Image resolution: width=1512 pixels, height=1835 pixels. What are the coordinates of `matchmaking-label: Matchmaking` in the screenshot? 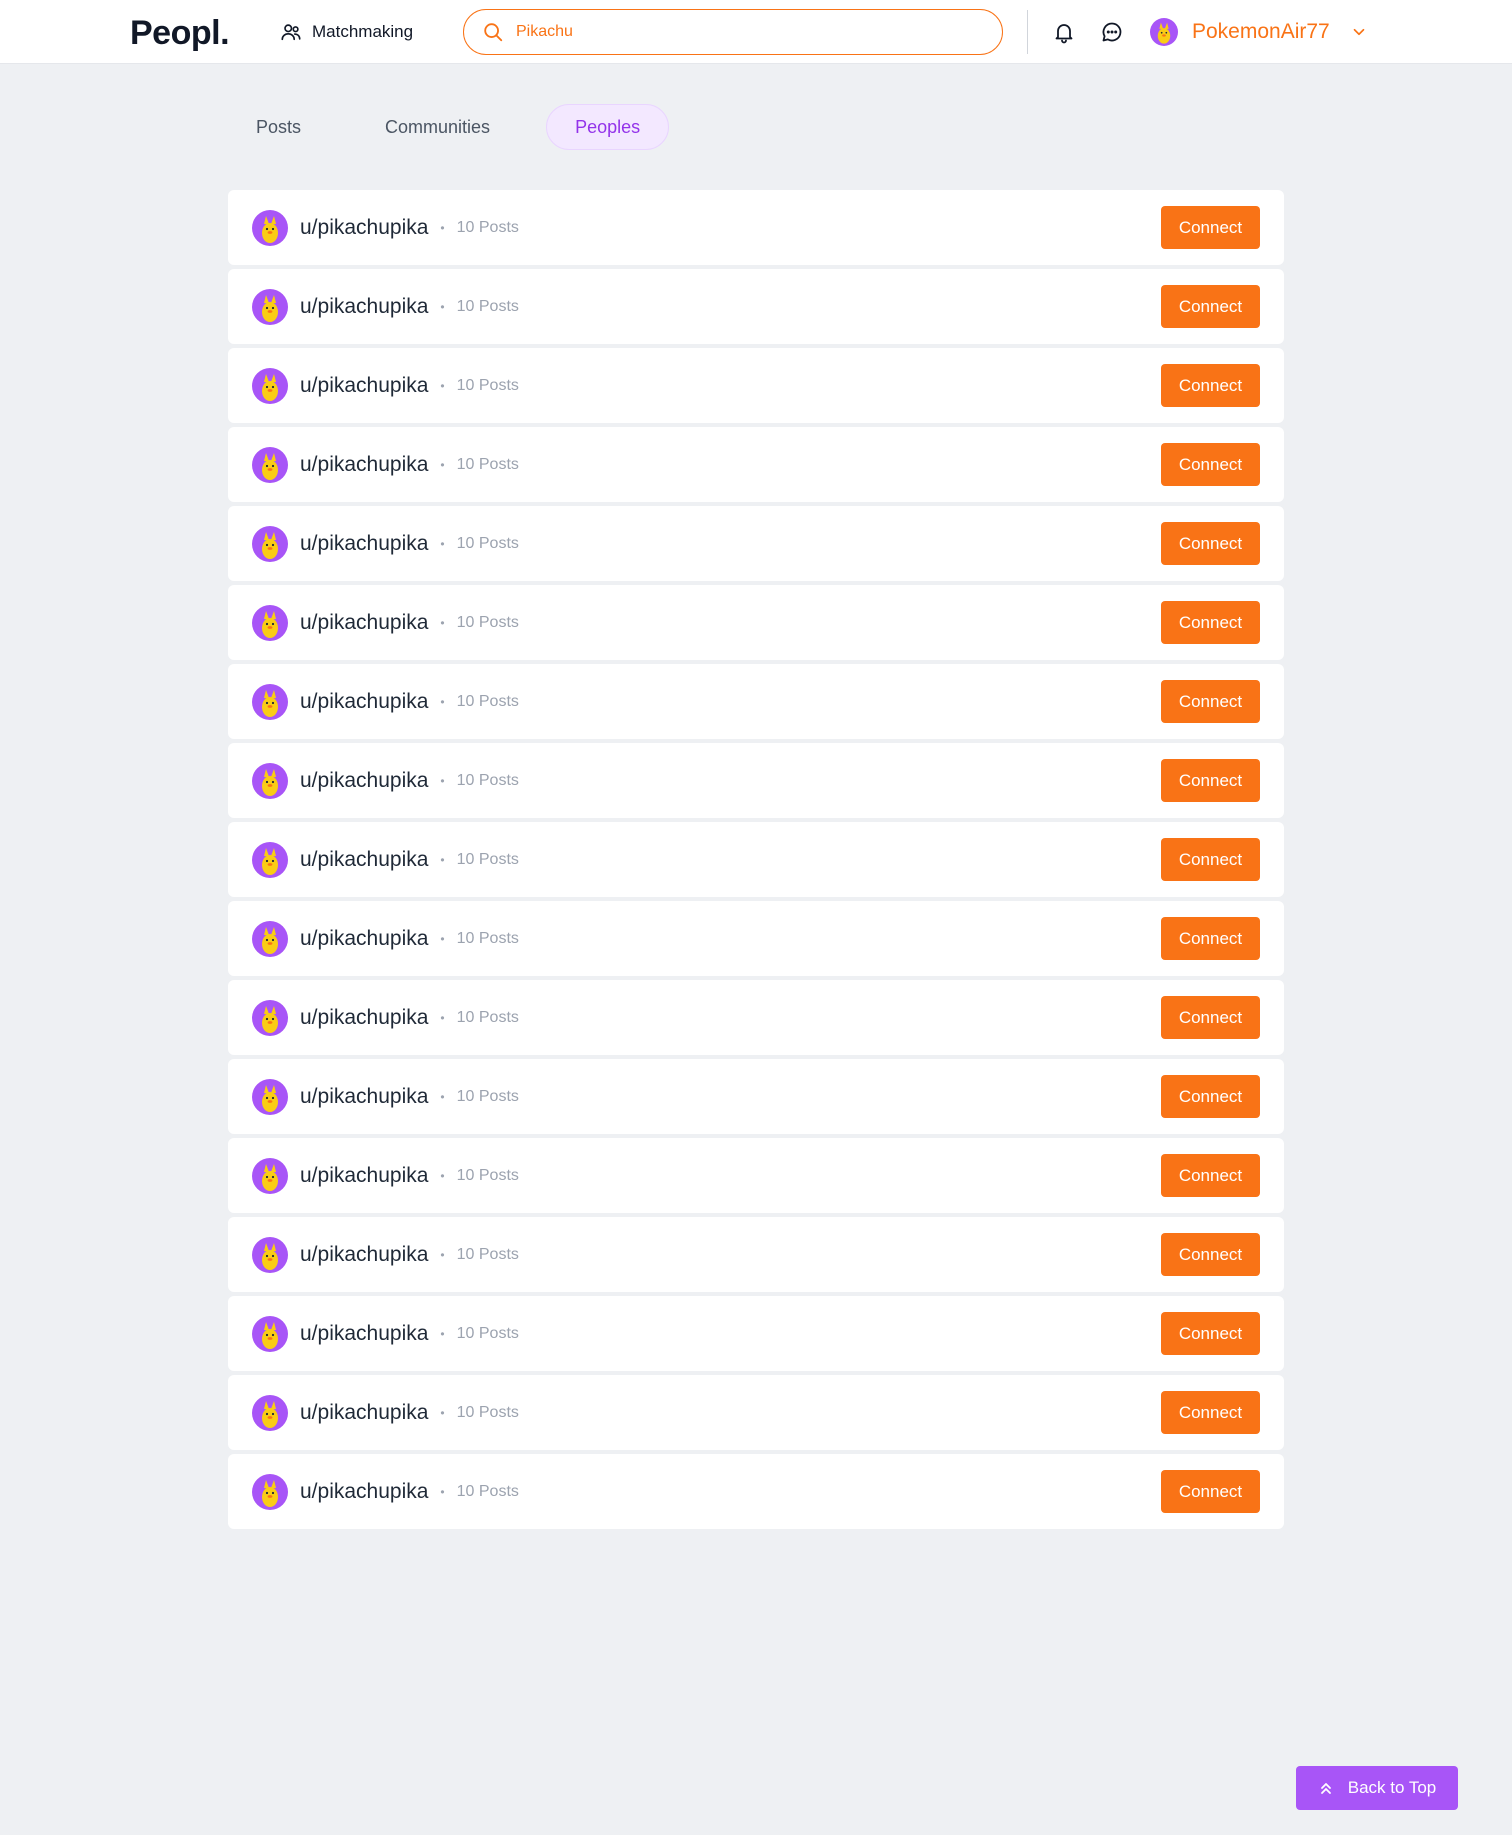 It's located at (363, 31).